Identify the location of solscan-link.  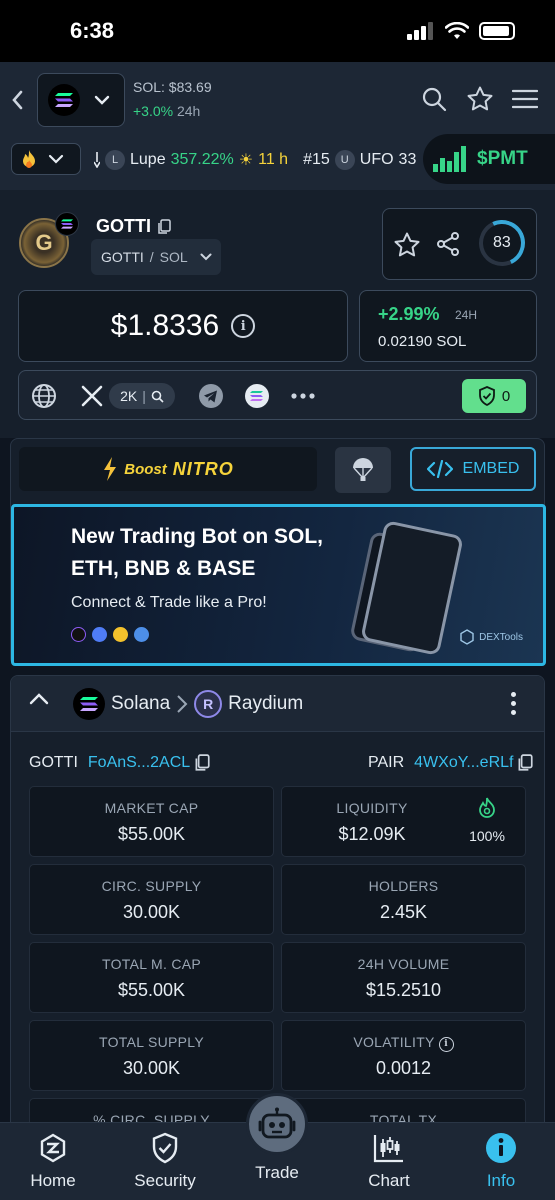
(257, 396).